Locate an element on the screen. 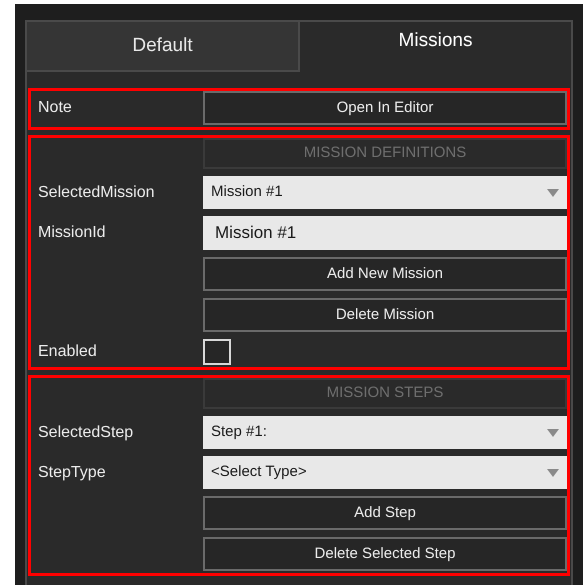  section-header: MISSION DEFINITIONS is located at coordinates (385, 153).